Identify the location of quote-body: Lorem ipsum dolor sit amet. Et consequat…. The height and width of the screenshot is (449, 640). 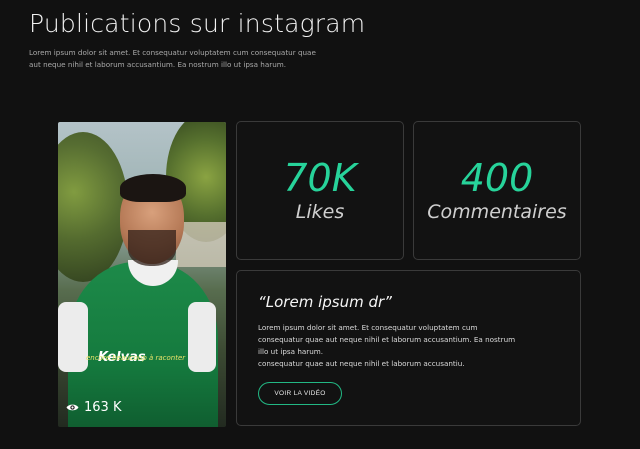
(387, 345).